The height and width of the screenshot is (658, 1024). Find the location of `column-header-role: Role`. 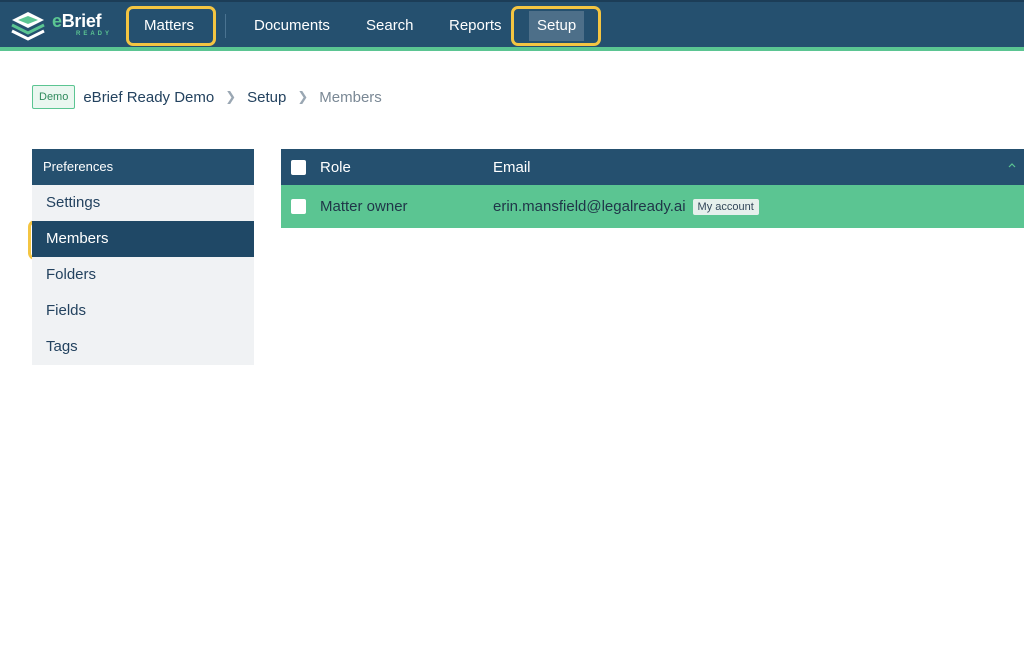

column-header-role: Role is located at coordinates (406, 167).